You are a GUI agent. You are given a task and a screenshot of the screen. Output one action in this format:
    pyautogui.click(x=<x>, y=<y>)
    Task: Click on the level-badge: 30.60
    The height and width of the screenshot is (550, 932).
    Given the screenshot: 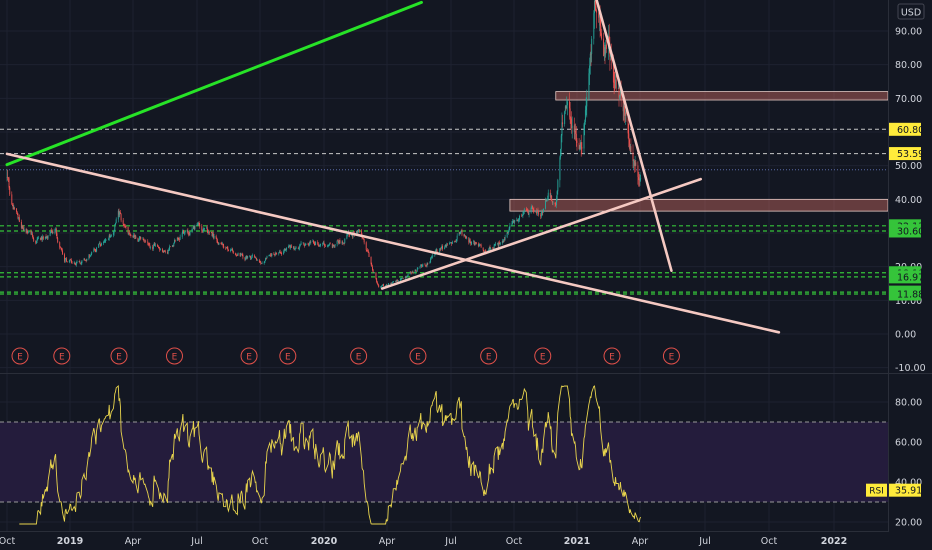 What is the action you would take?
    pyautogui.click(x=906, y=231)
    